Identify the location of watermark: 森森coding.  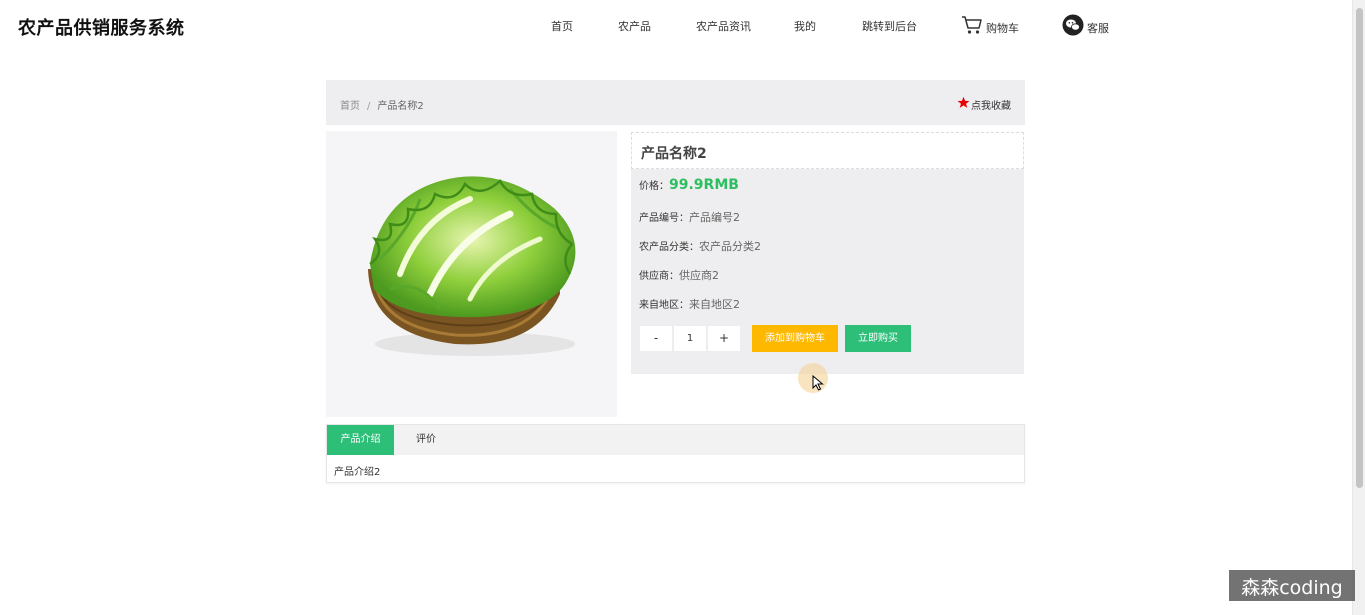
(1292, 585).